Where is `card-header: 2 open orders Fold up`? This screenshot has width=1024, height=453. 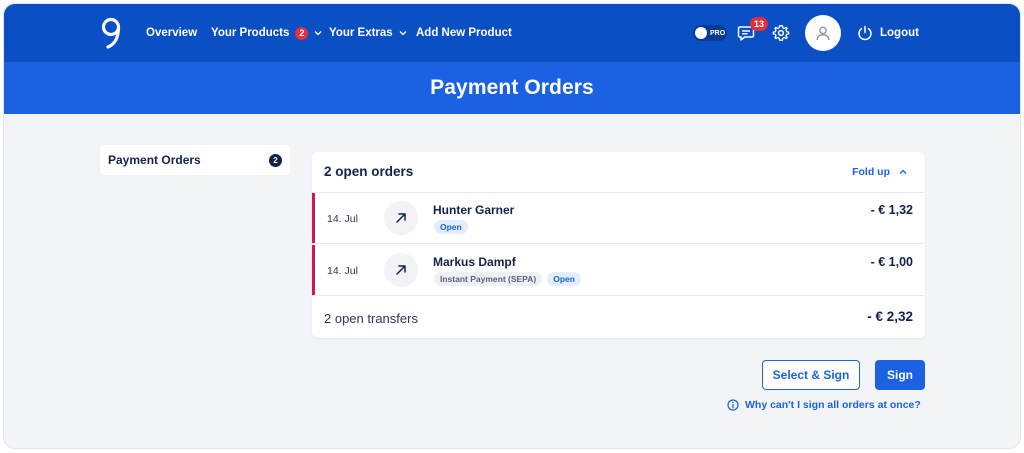 card-header: 2 open orders Fold up is located at coordinates (618, 172).